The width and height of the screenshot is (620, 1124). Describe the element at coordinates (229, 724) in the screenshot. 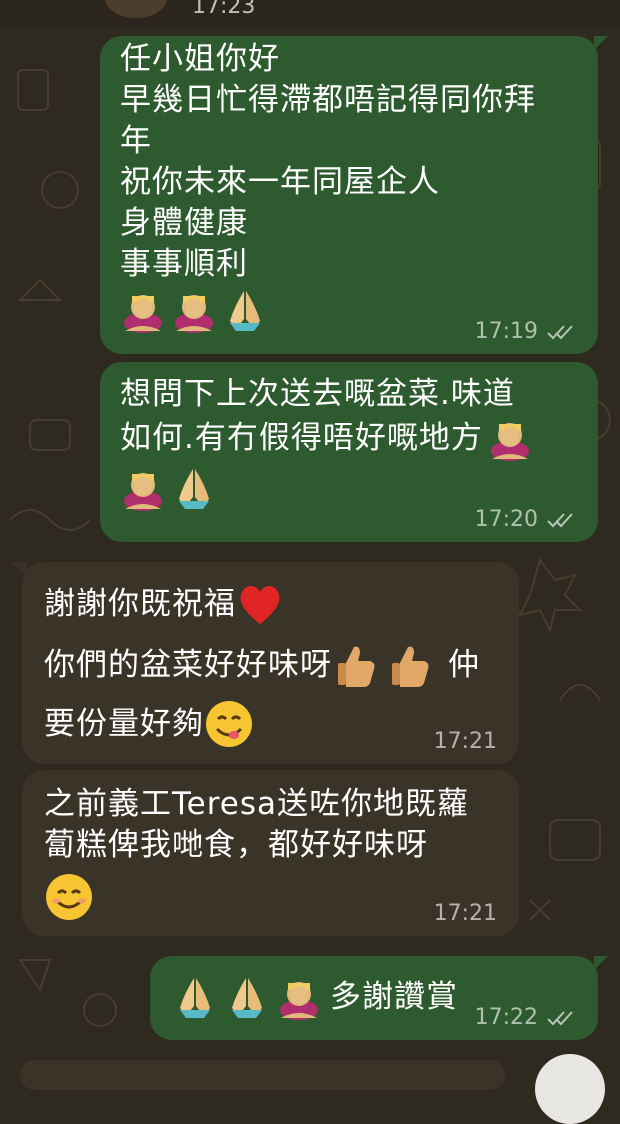

I see `face-savoring-food-icon` at that location.